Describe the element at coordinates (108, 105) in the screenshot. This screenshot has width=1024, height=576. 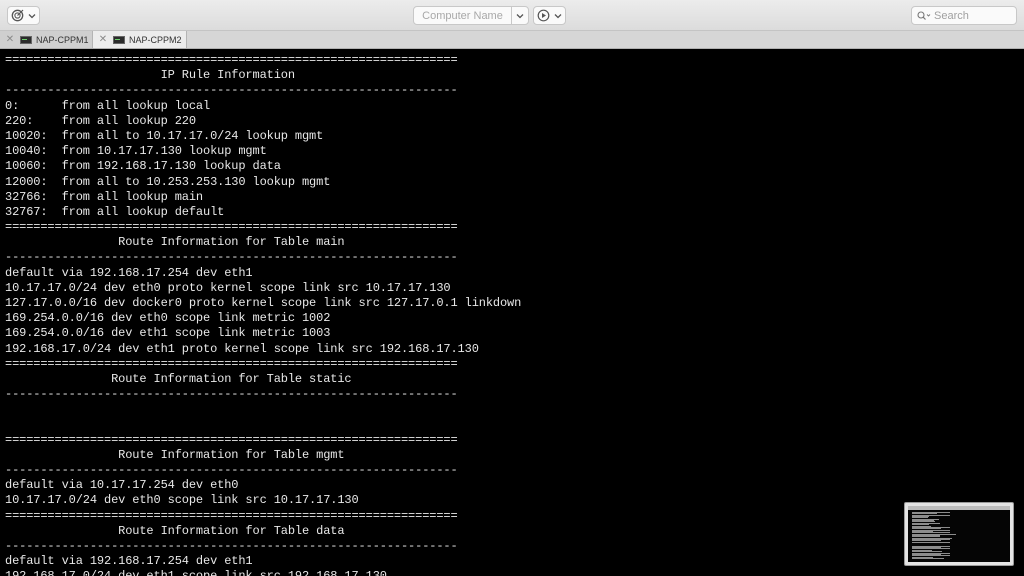
I see `terminal-line: 0: from all lookup local` at that location.